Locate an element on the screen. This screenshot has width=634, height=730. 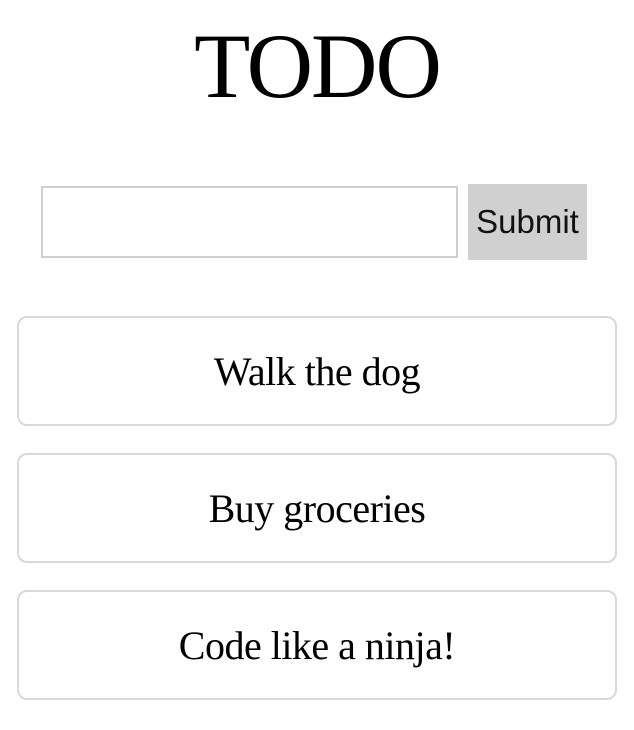
page-title: TODO is located at coordinates (318, 66).